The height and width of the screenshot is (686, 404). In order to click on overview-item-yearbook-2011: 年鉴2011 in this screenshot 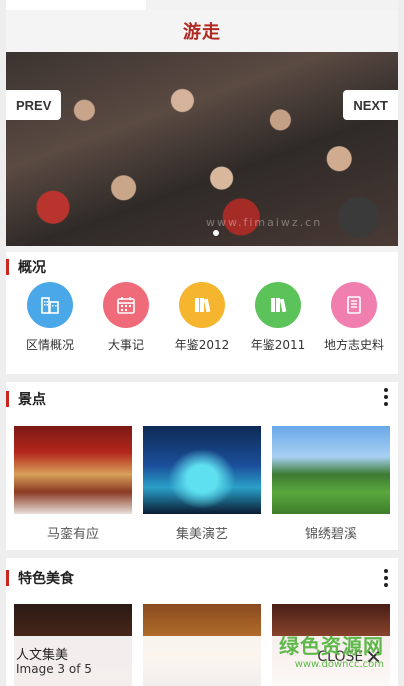, I will do `click(278, 317)`.